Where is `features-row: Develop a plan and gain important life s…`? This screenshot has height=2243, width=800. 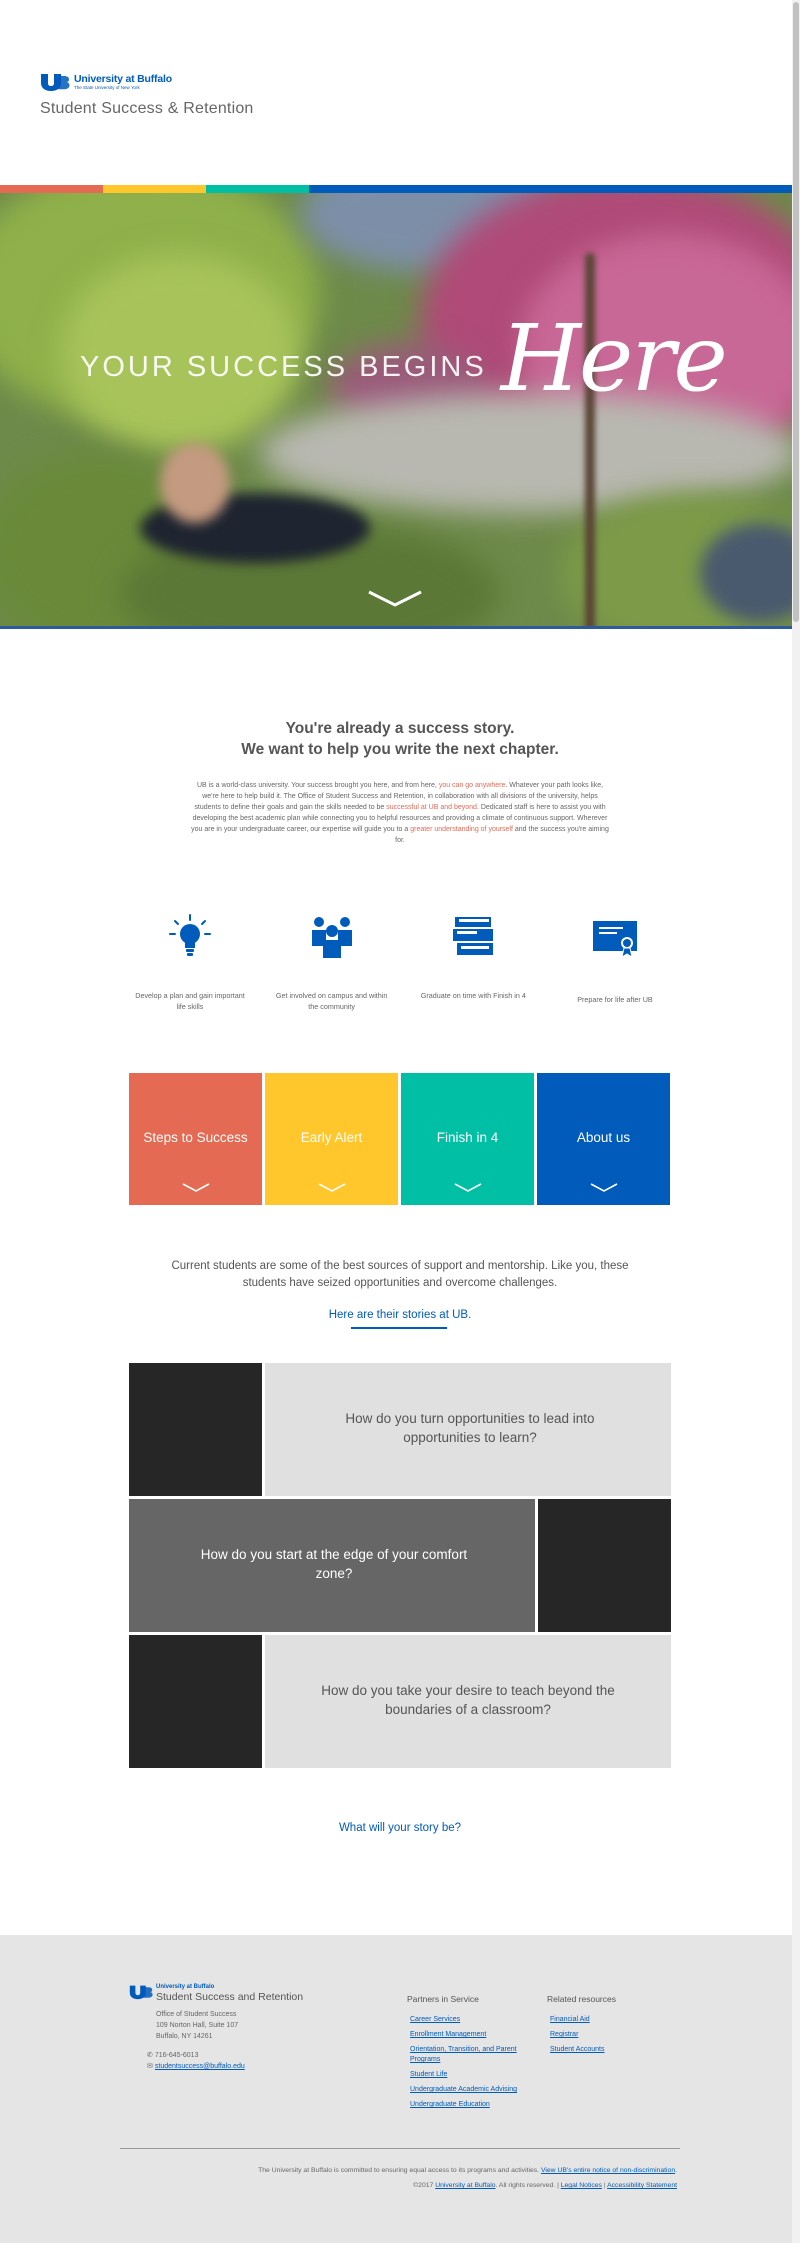 features-row: Develop a plan and gain important life s… is located at coordinates (402, 962).